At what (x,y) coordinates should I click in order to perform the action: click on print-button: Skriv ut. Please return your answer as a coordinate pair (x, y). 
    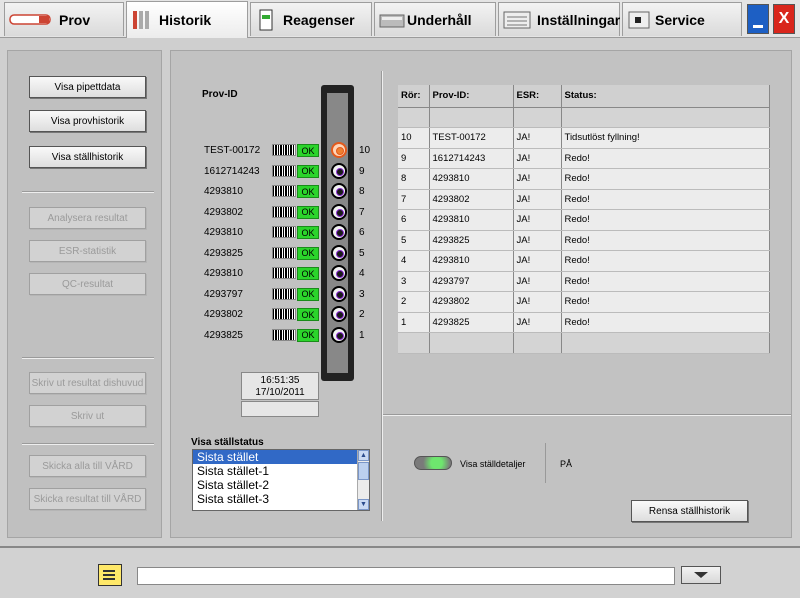
    Looking at the image, I should click on (87, 416).